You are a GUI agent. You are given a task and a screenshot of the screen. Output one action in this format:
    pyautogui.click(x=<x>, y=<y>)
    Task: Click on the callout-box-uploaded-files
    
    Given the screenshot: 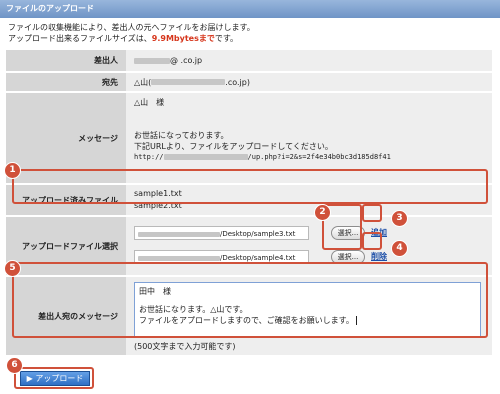 What is the action you would take?
    pyautogui.click(x=250, y=186)
    